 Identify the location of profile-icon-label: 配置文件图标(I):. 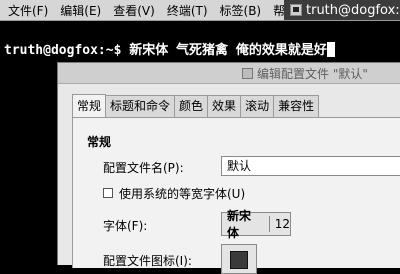
(147, 261).